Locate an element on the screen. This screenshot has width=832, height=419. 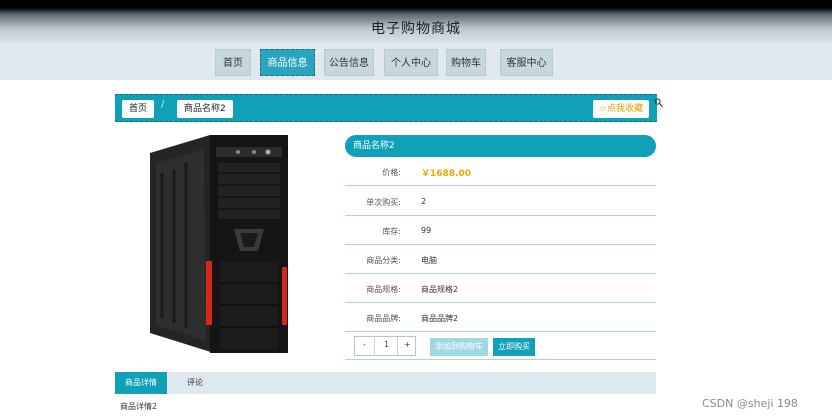
product-detail-text: 商品详情2 is located at coordinates (139, 406).